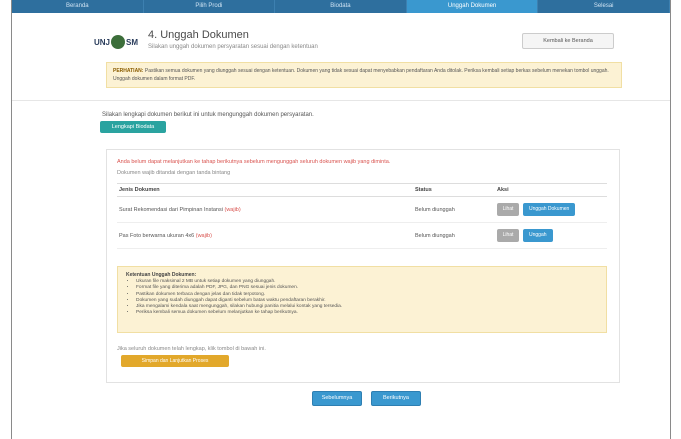 The width and height of the screenshot is (681, 439). What do you see at coordinates (341, 100) in the screenshot?
I see `divider` at bounding box center [341, 100].